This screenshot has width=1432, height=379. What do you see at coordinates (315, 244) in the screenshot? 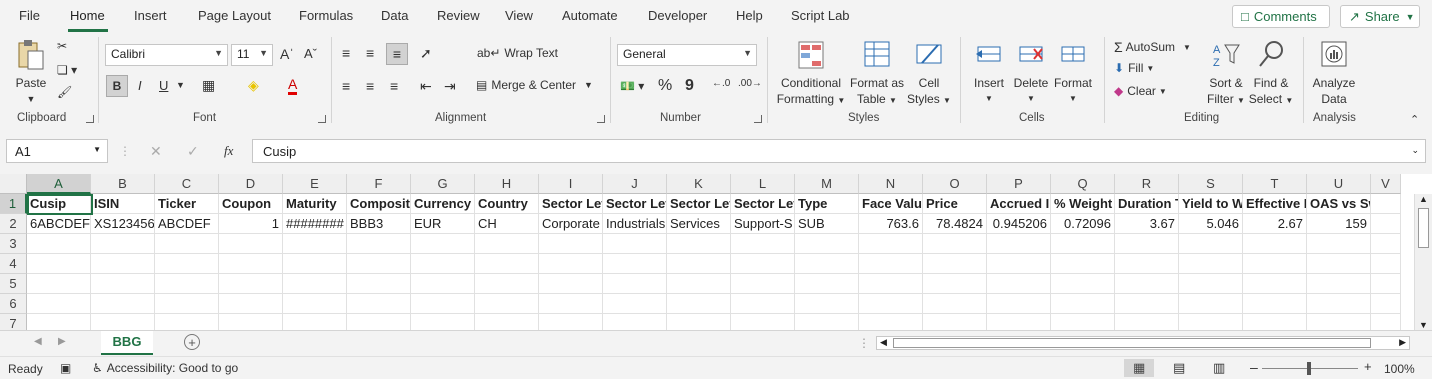
I see `cell-e3` at bounding box center [315, 244].